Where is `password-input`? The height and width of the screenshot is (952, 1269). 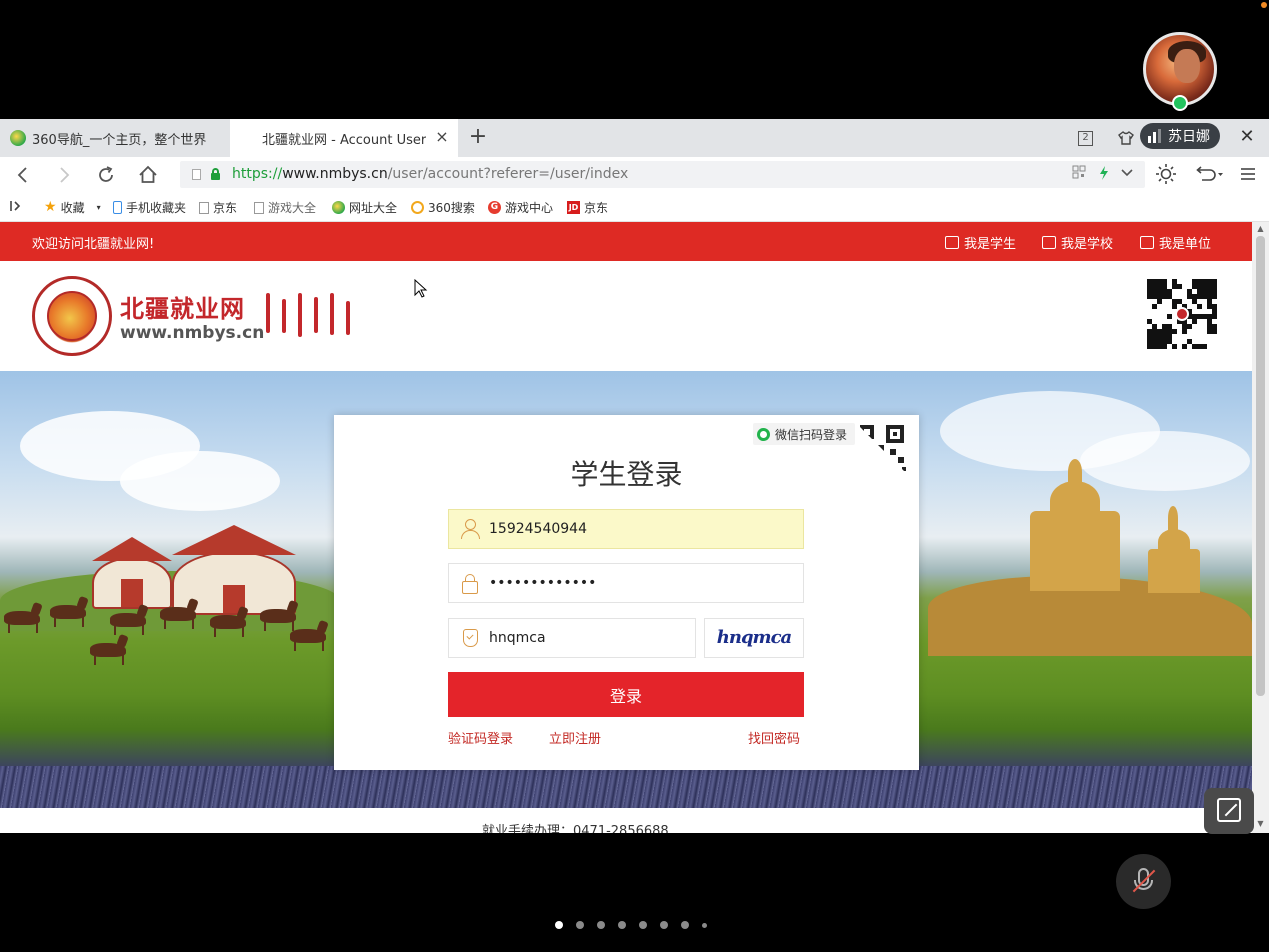 password-input is located at coordinates (646, 583).